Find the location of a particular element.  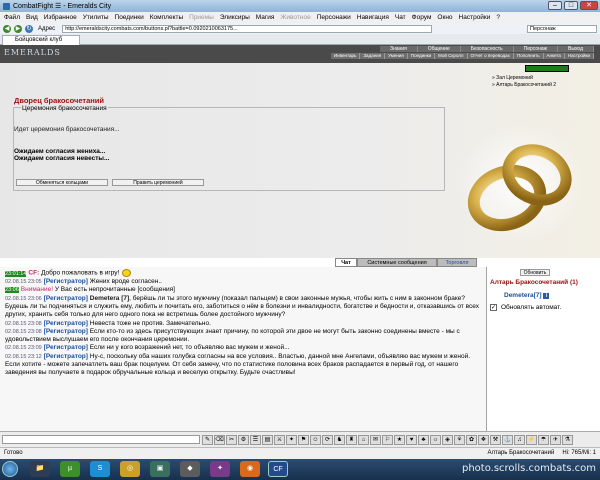

chat-toolbar-icon: ☂ is located at coordinates (543, 440).